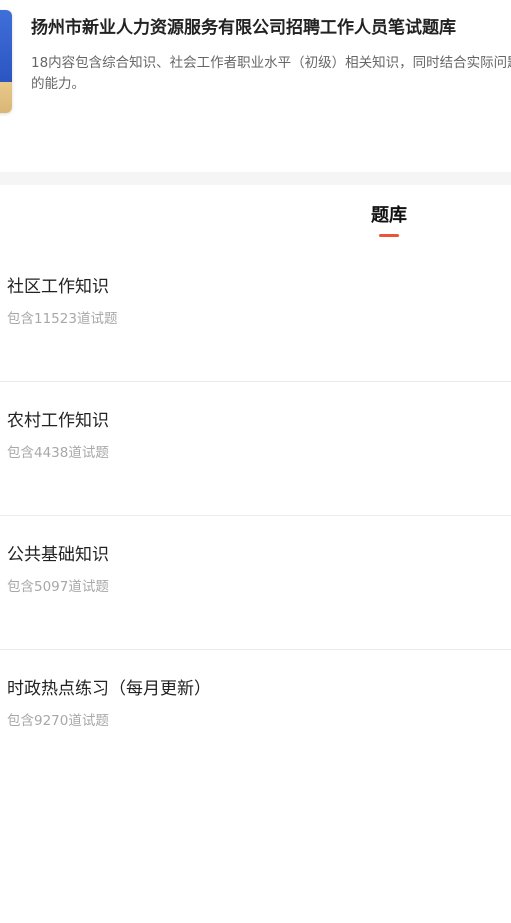  Describe the element at coordinates (58, 421) in the screenshot. I see `bank-name: 农村工作知识` at that location.